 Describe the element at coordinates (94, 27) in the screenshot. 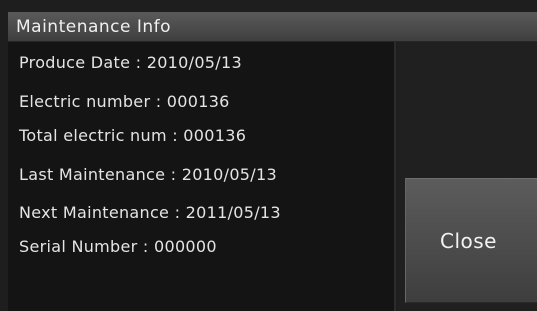

I see `dialog-title: Maintenance Info` at that location.